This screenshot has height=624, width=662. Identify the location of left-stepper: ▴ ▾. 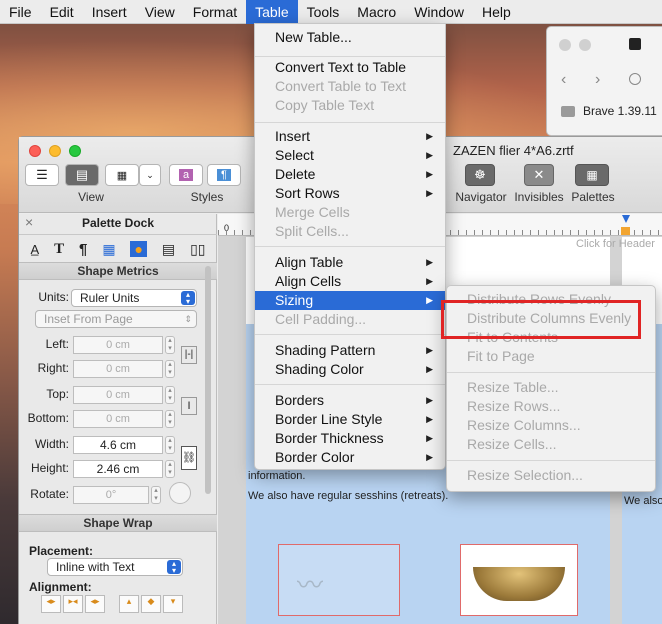
(170, 345).